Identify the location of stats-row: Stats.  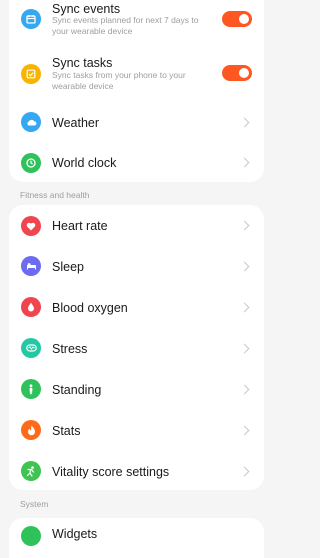
(136, 430).